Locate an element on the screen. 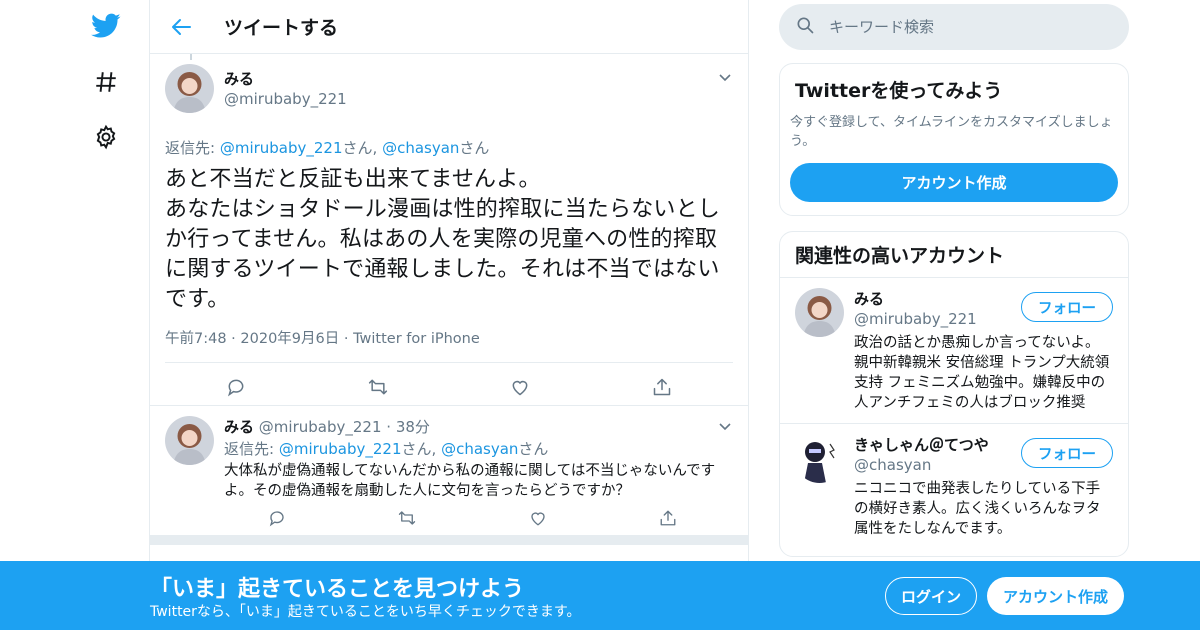 The image size is (1200, 630). reply-header: みる @mirubaby_221 · 38分 is located at coordinates (327, 427).